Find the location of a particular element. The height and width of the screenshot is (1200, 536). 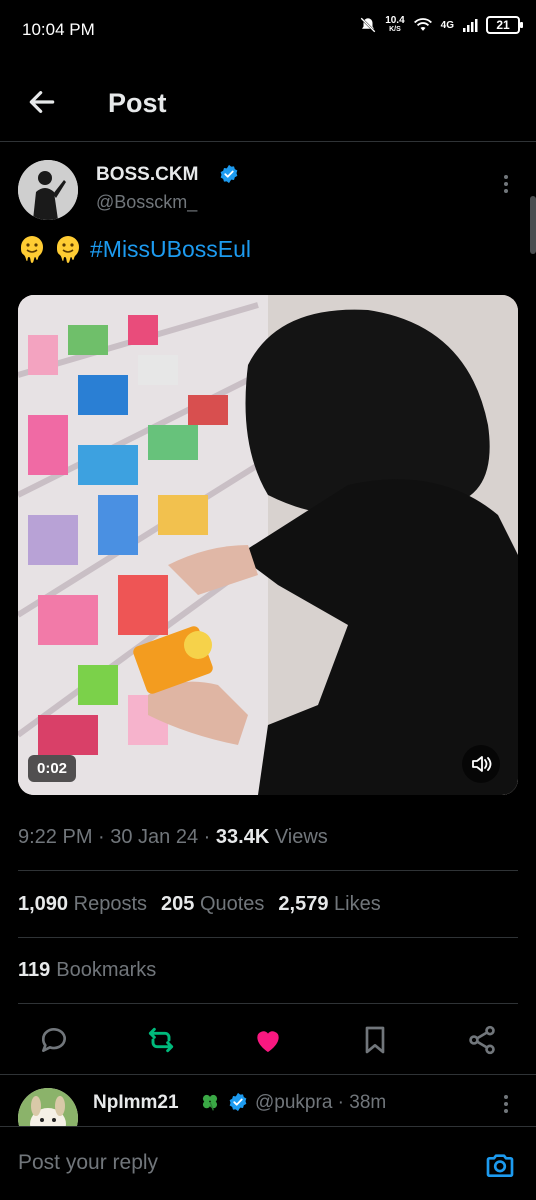

reply-icon is located at coordinates (54, 1040).